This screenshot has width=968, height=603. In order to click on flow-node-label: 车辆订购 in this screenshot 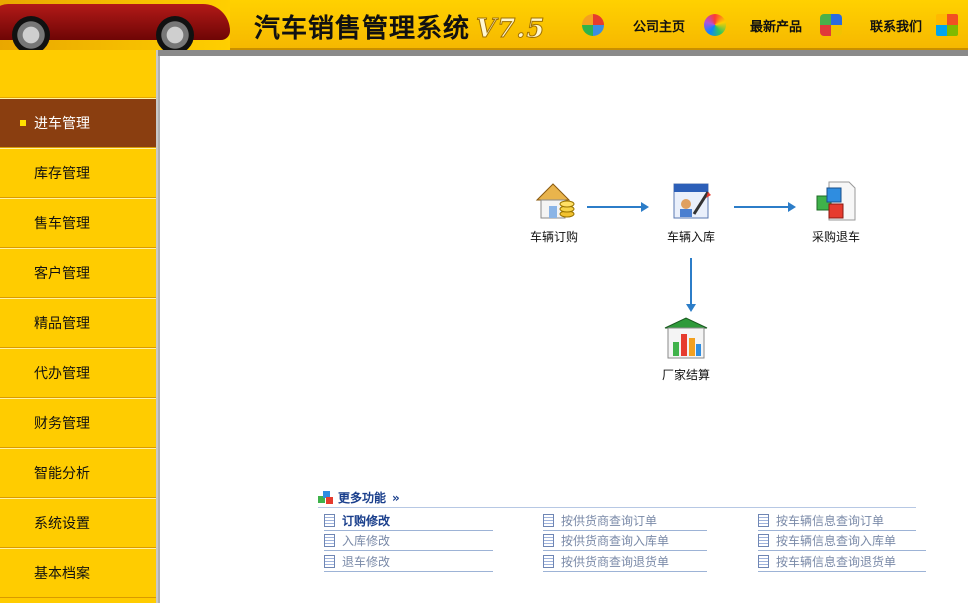, I will do `click(553, 237)`.